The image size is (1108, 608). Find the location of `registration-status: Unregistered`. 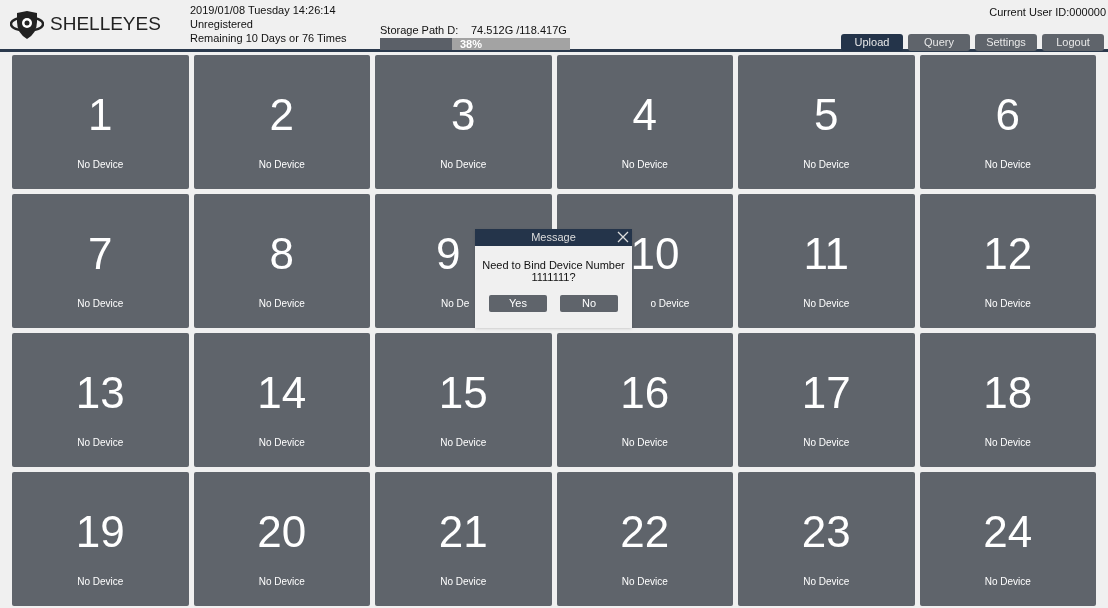

registration-status: Unregistered is located at coordinates (222, 24).